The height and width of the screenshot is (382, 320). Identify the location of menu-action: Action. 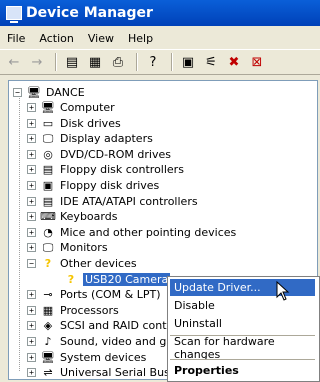
(56, 38).